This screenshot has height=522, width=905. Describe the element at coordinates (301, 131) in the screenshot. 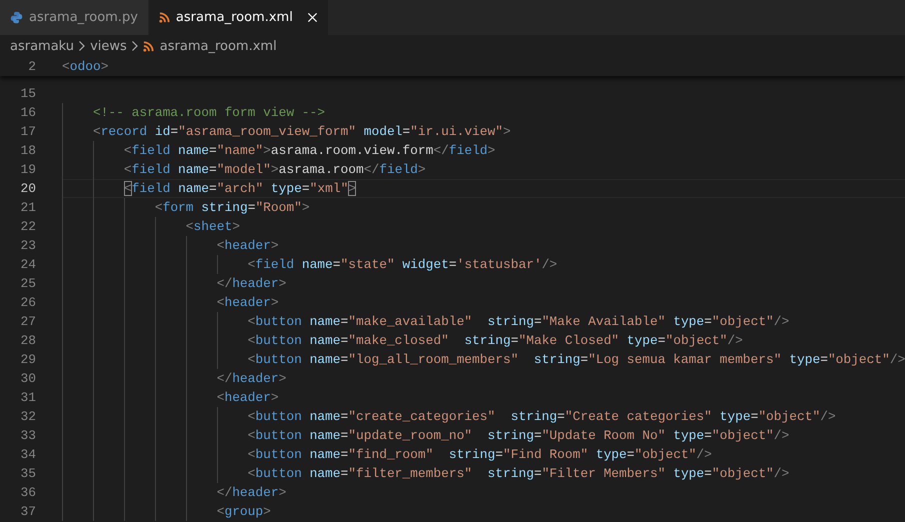

I see `code-line: <record id="asrama_room_view_form" model="ir.ui.view">` at that location.